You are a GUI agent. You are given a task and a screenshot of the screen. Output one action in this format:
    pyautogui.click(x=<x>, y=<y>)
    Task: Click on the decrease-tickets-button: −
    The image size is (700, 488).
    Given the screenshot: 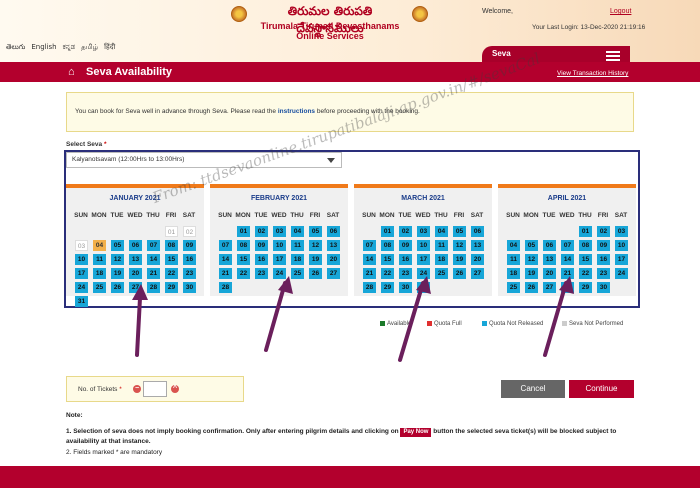 What is the action you would take?
    pyautogui.click(x=137, y=389)
    